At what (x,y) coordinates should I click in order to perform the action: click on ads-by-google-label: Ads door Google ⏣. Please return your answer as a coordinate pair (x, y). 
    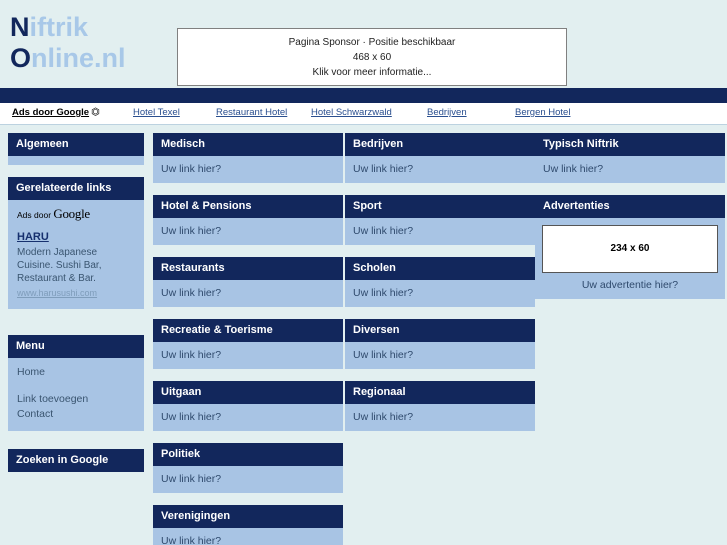
    Looking at the image, I should click on (56, 112).